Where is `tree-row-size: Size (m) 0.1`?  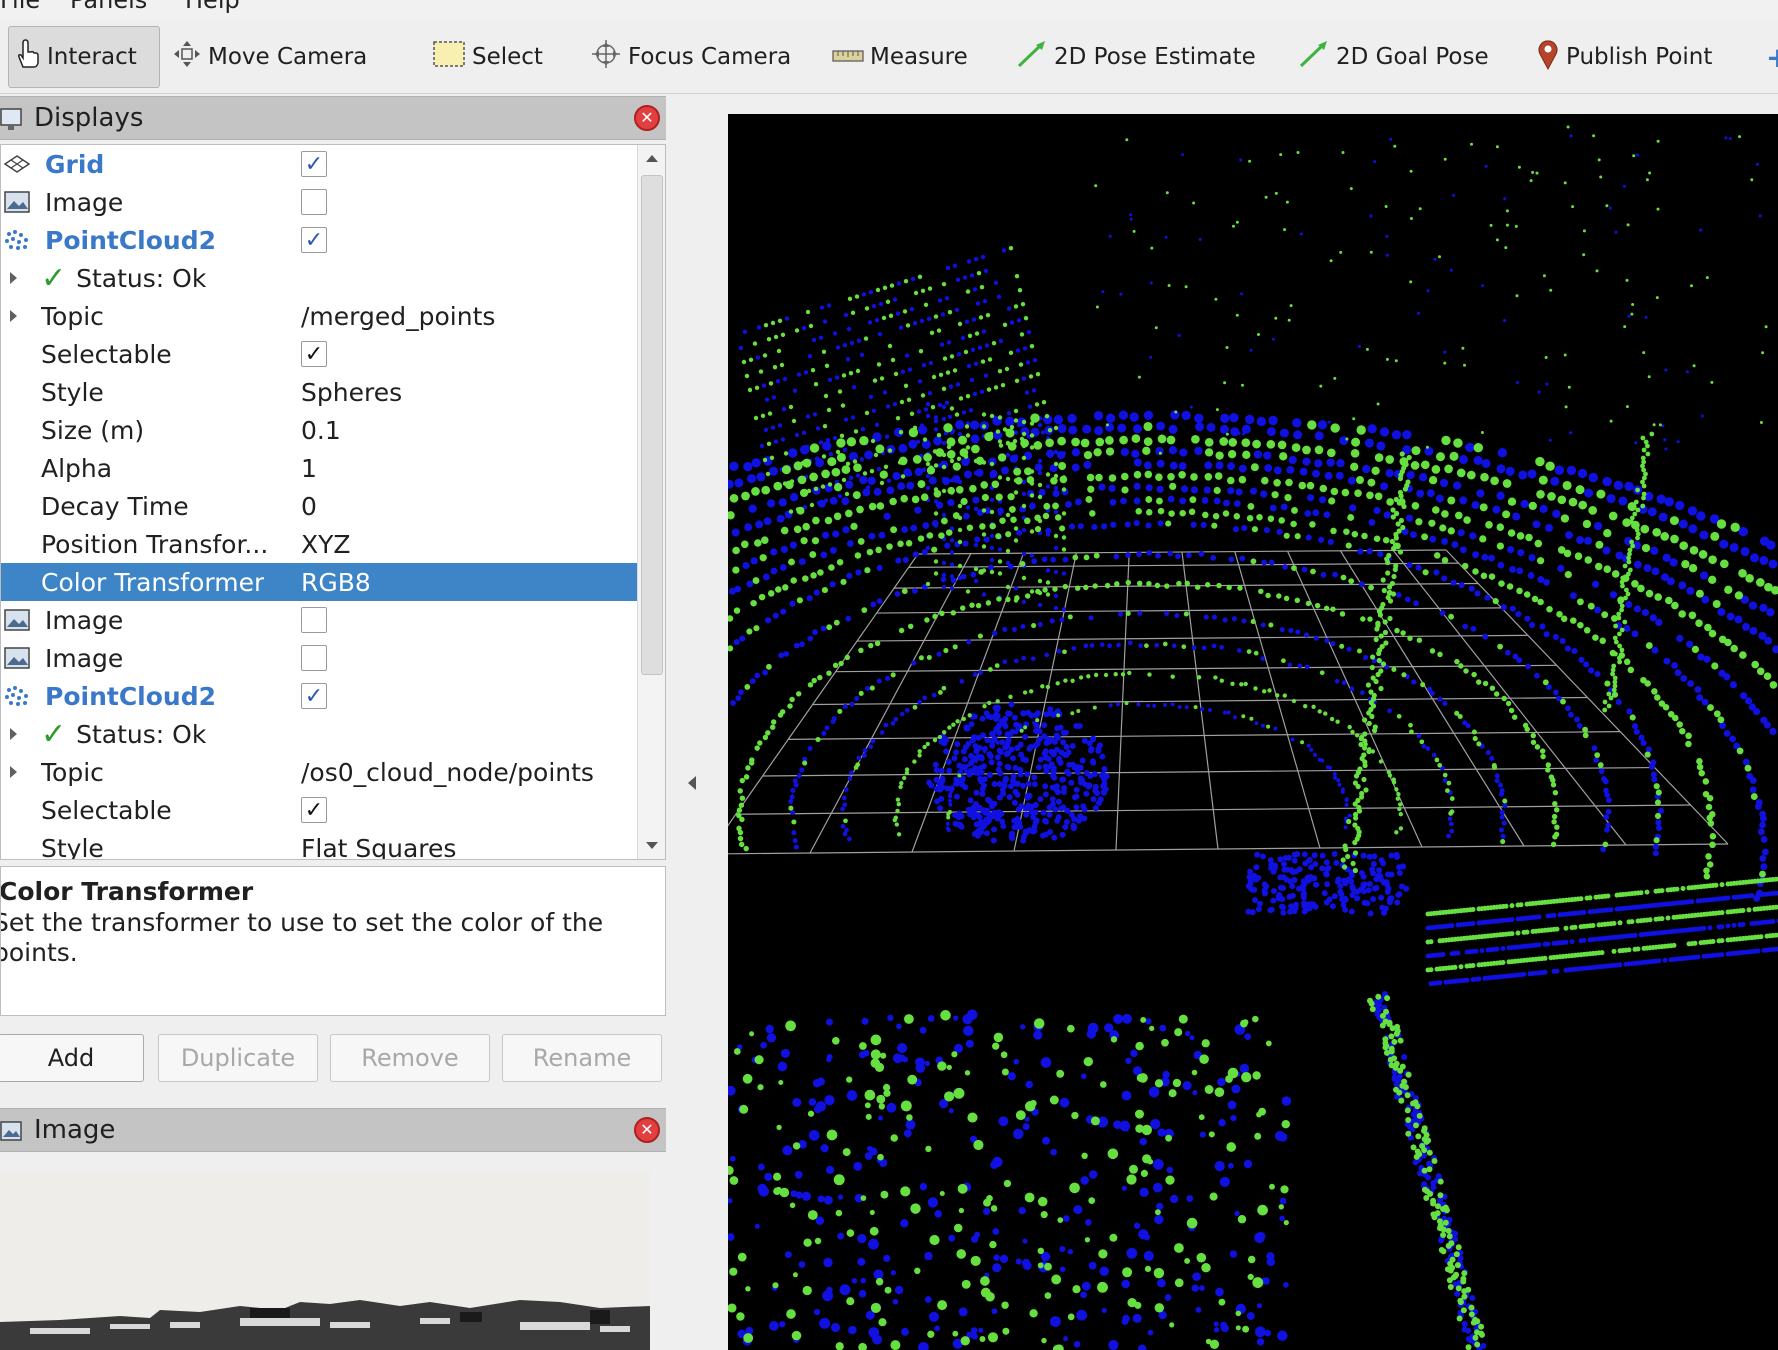
tree-row-size: Size (m) 0.1 is located at coordinates (319, 430).